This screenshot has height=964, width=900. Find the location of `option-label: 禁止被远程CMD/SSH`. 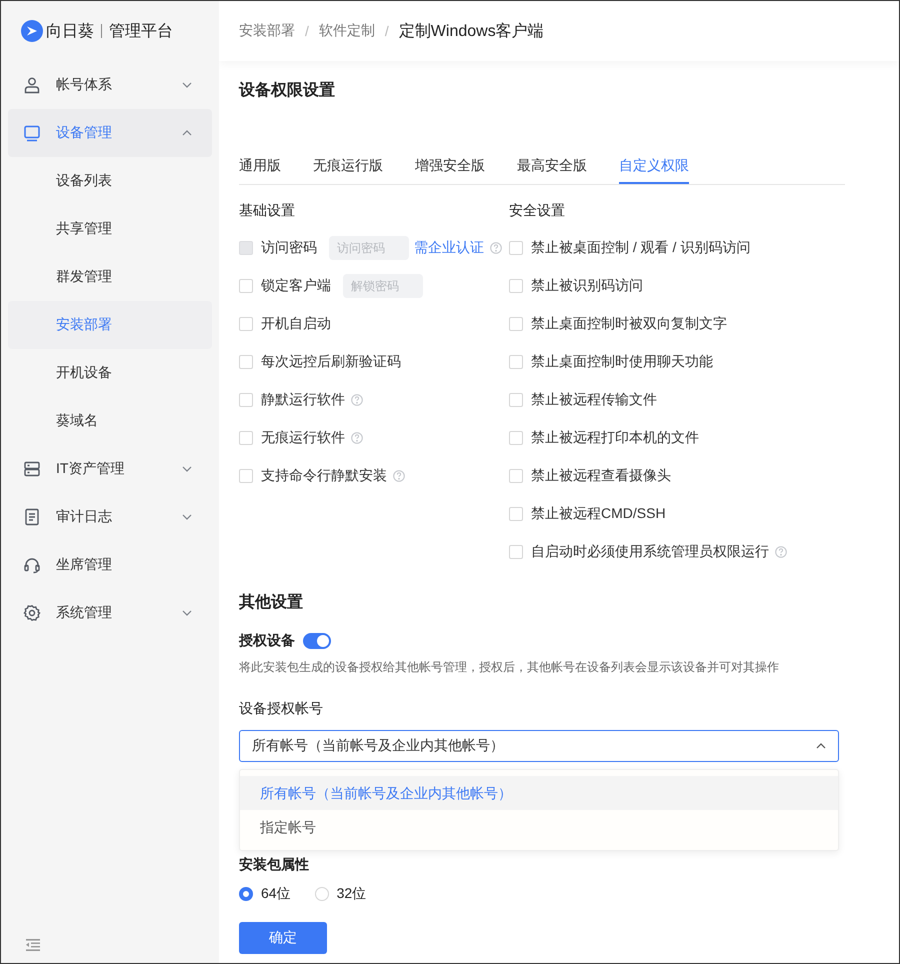

option-label: 禁止被远程CMD/SSH is located at coordinates (598, 514).